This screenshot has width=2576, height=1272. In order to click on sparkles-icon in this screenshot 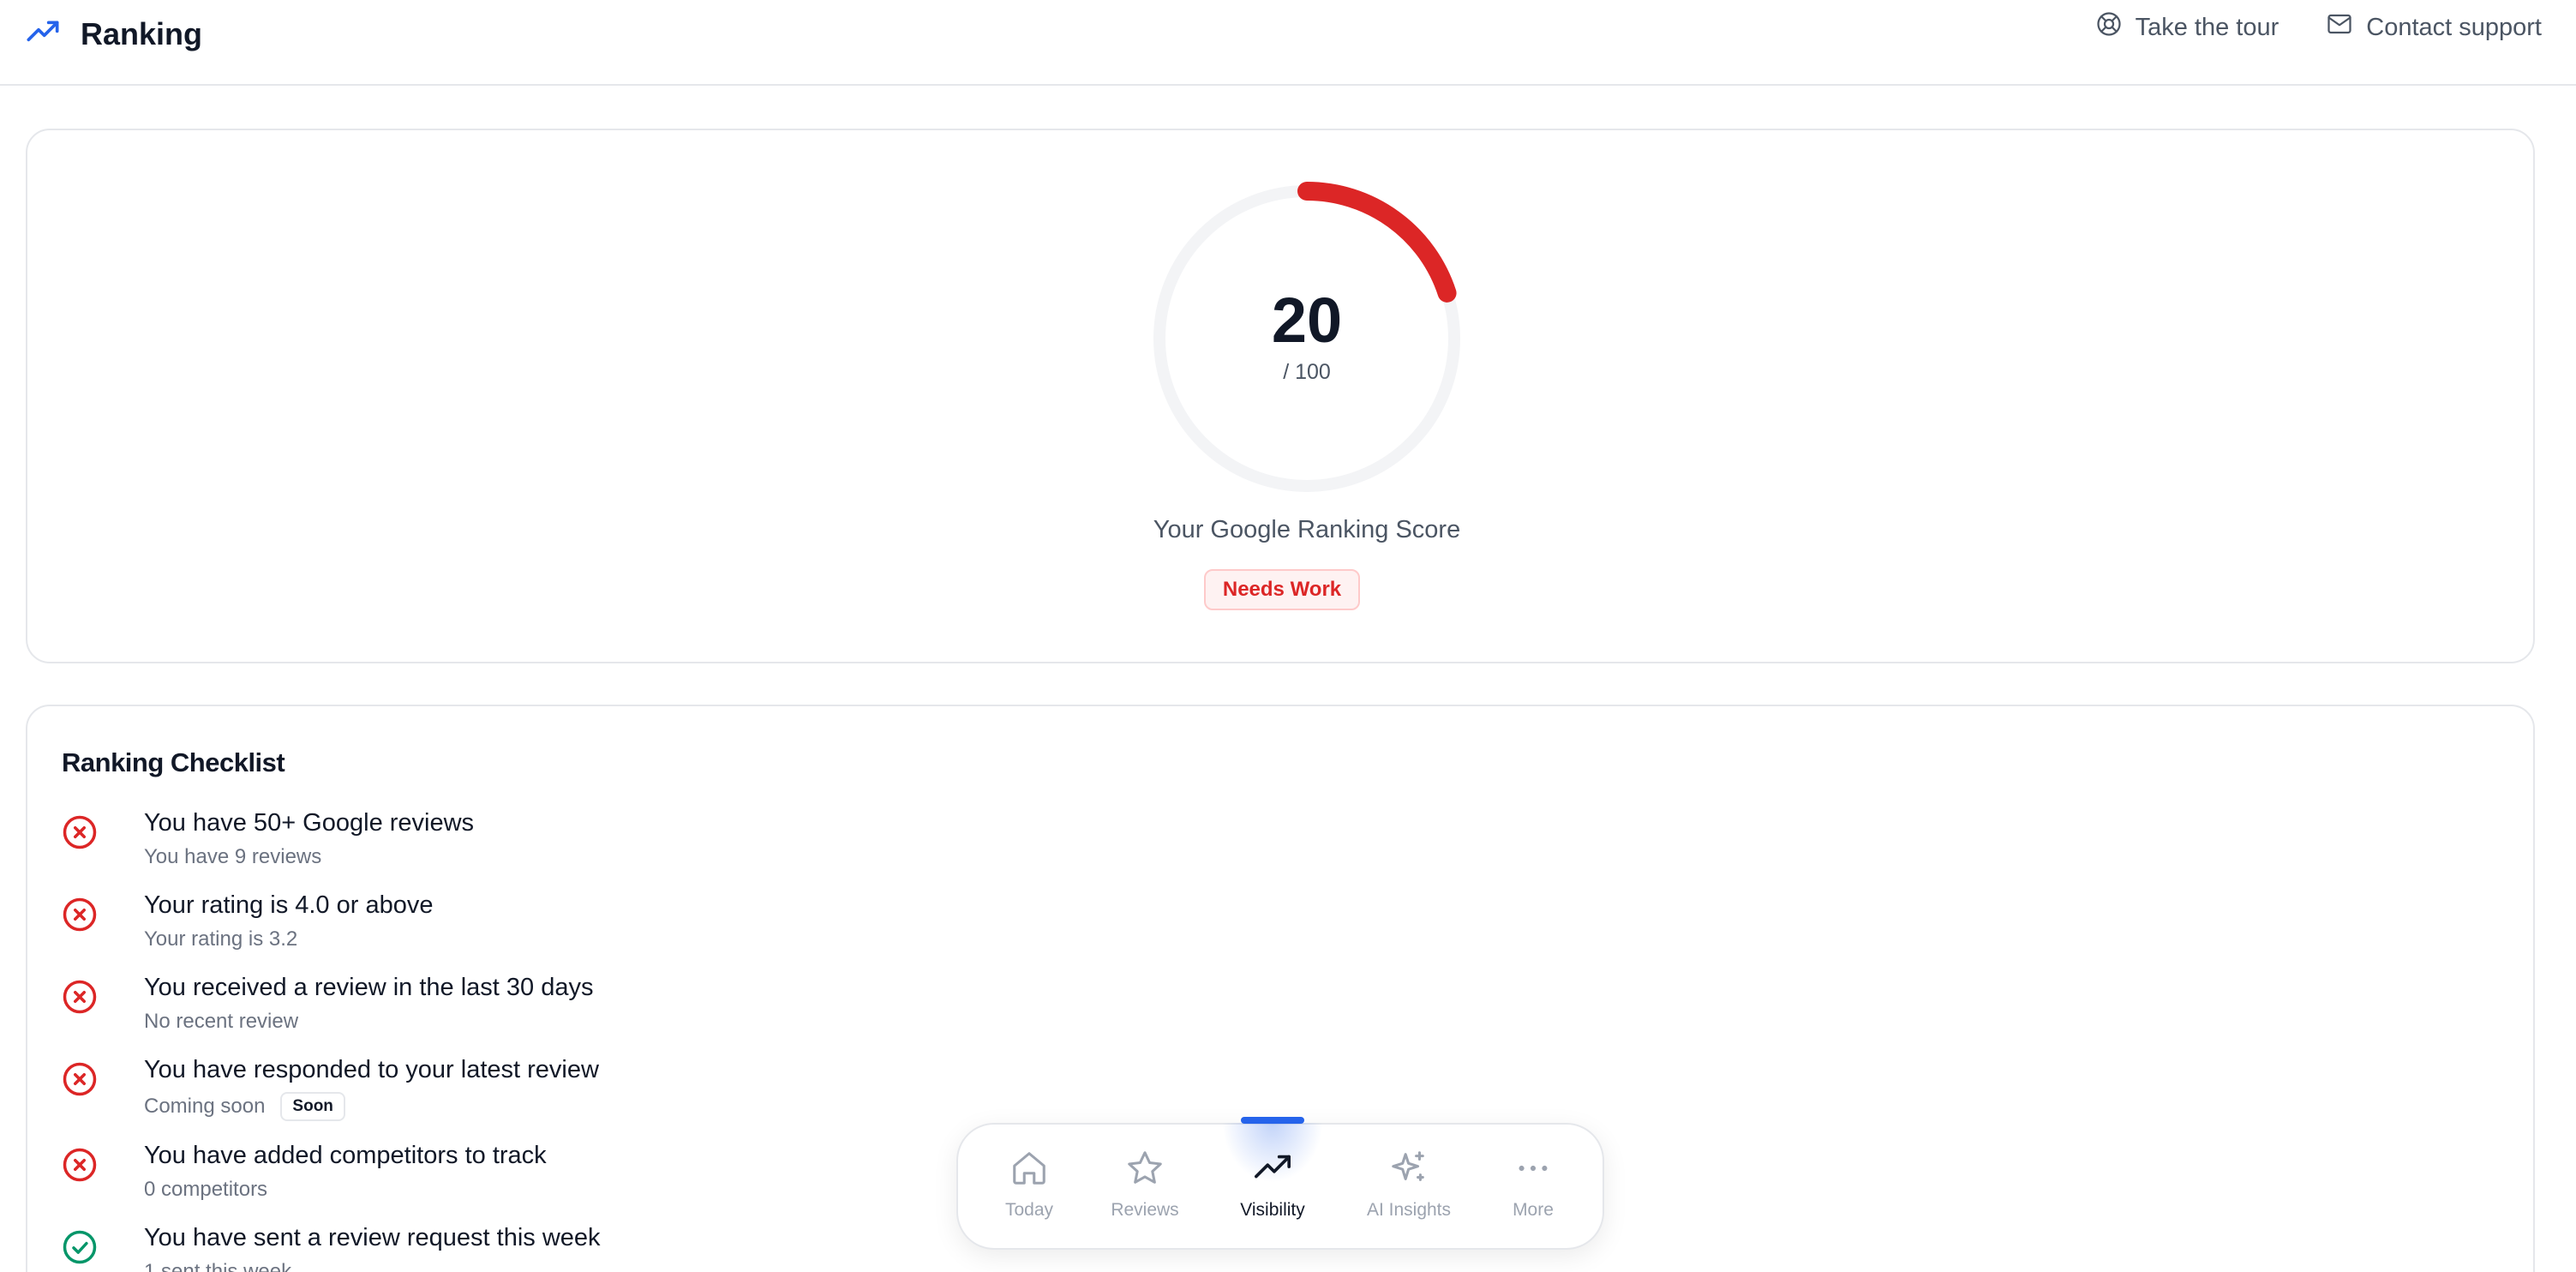, I will do `click(1409, 1168)`.